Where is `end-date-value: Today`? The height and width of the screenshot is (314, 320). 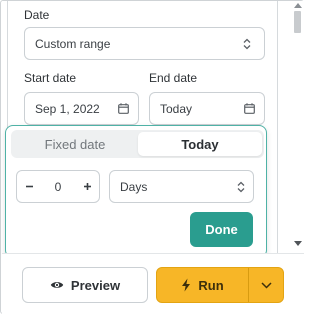
end-date-value: Today is located at coordinates (176, 108).